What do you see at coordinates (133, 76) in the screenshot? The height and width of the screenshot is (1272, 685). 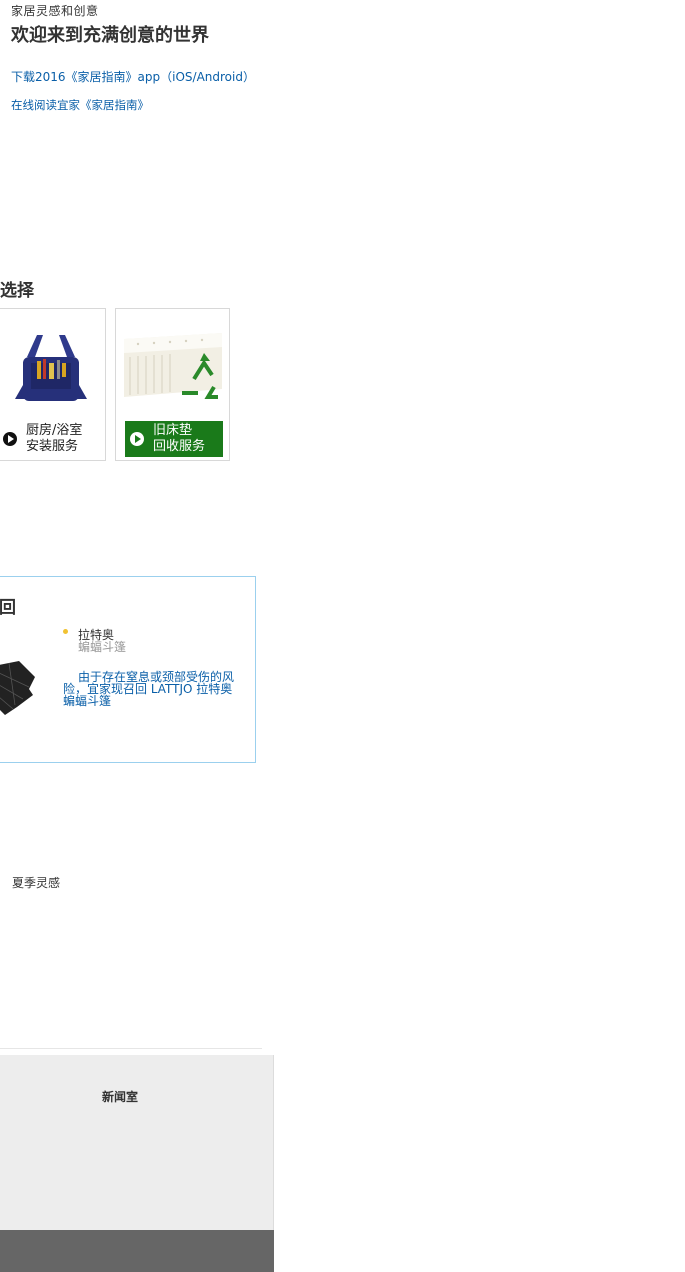 I see `download-guide-app-link: 下载2016《家居指南》app（iOS/Android）` at bounding box center [133, 76].